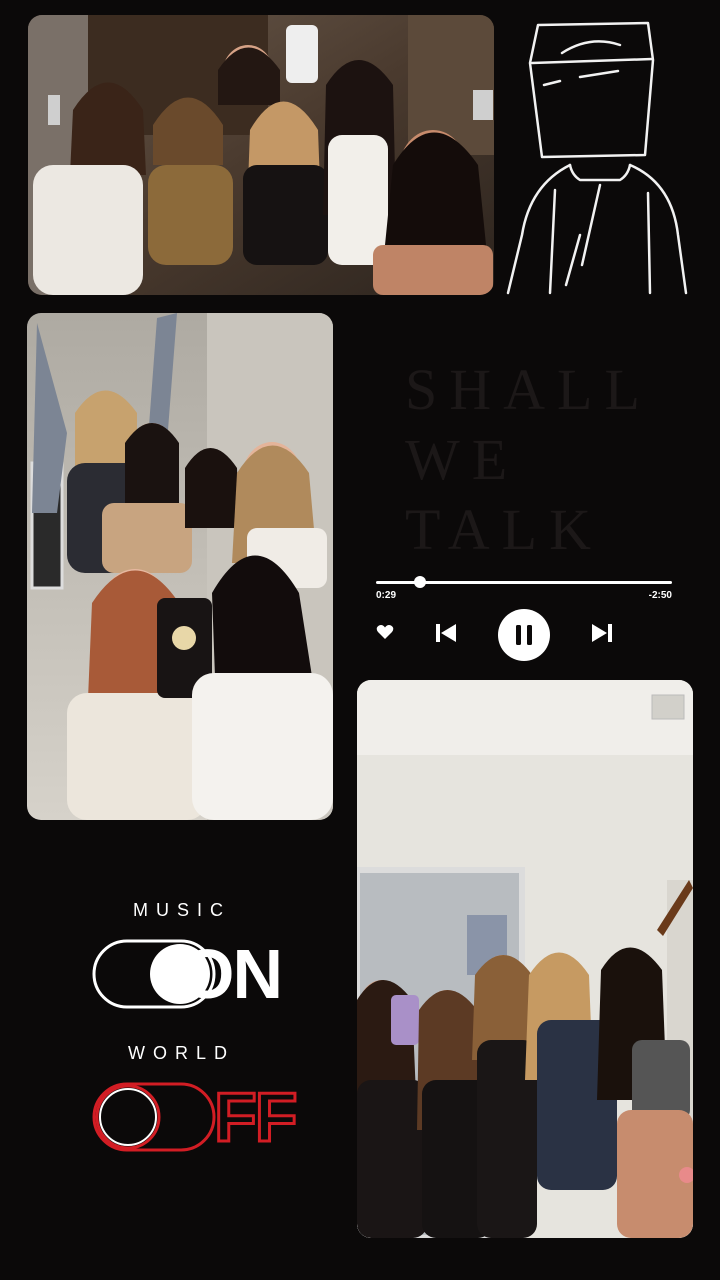 Image resolution: width=720 pixels, height=1280 pixels. What do you see at coordinates (660, 595) in the screenshot?
I see `remaining-time: -2:50` at bounding box center [660, 595].